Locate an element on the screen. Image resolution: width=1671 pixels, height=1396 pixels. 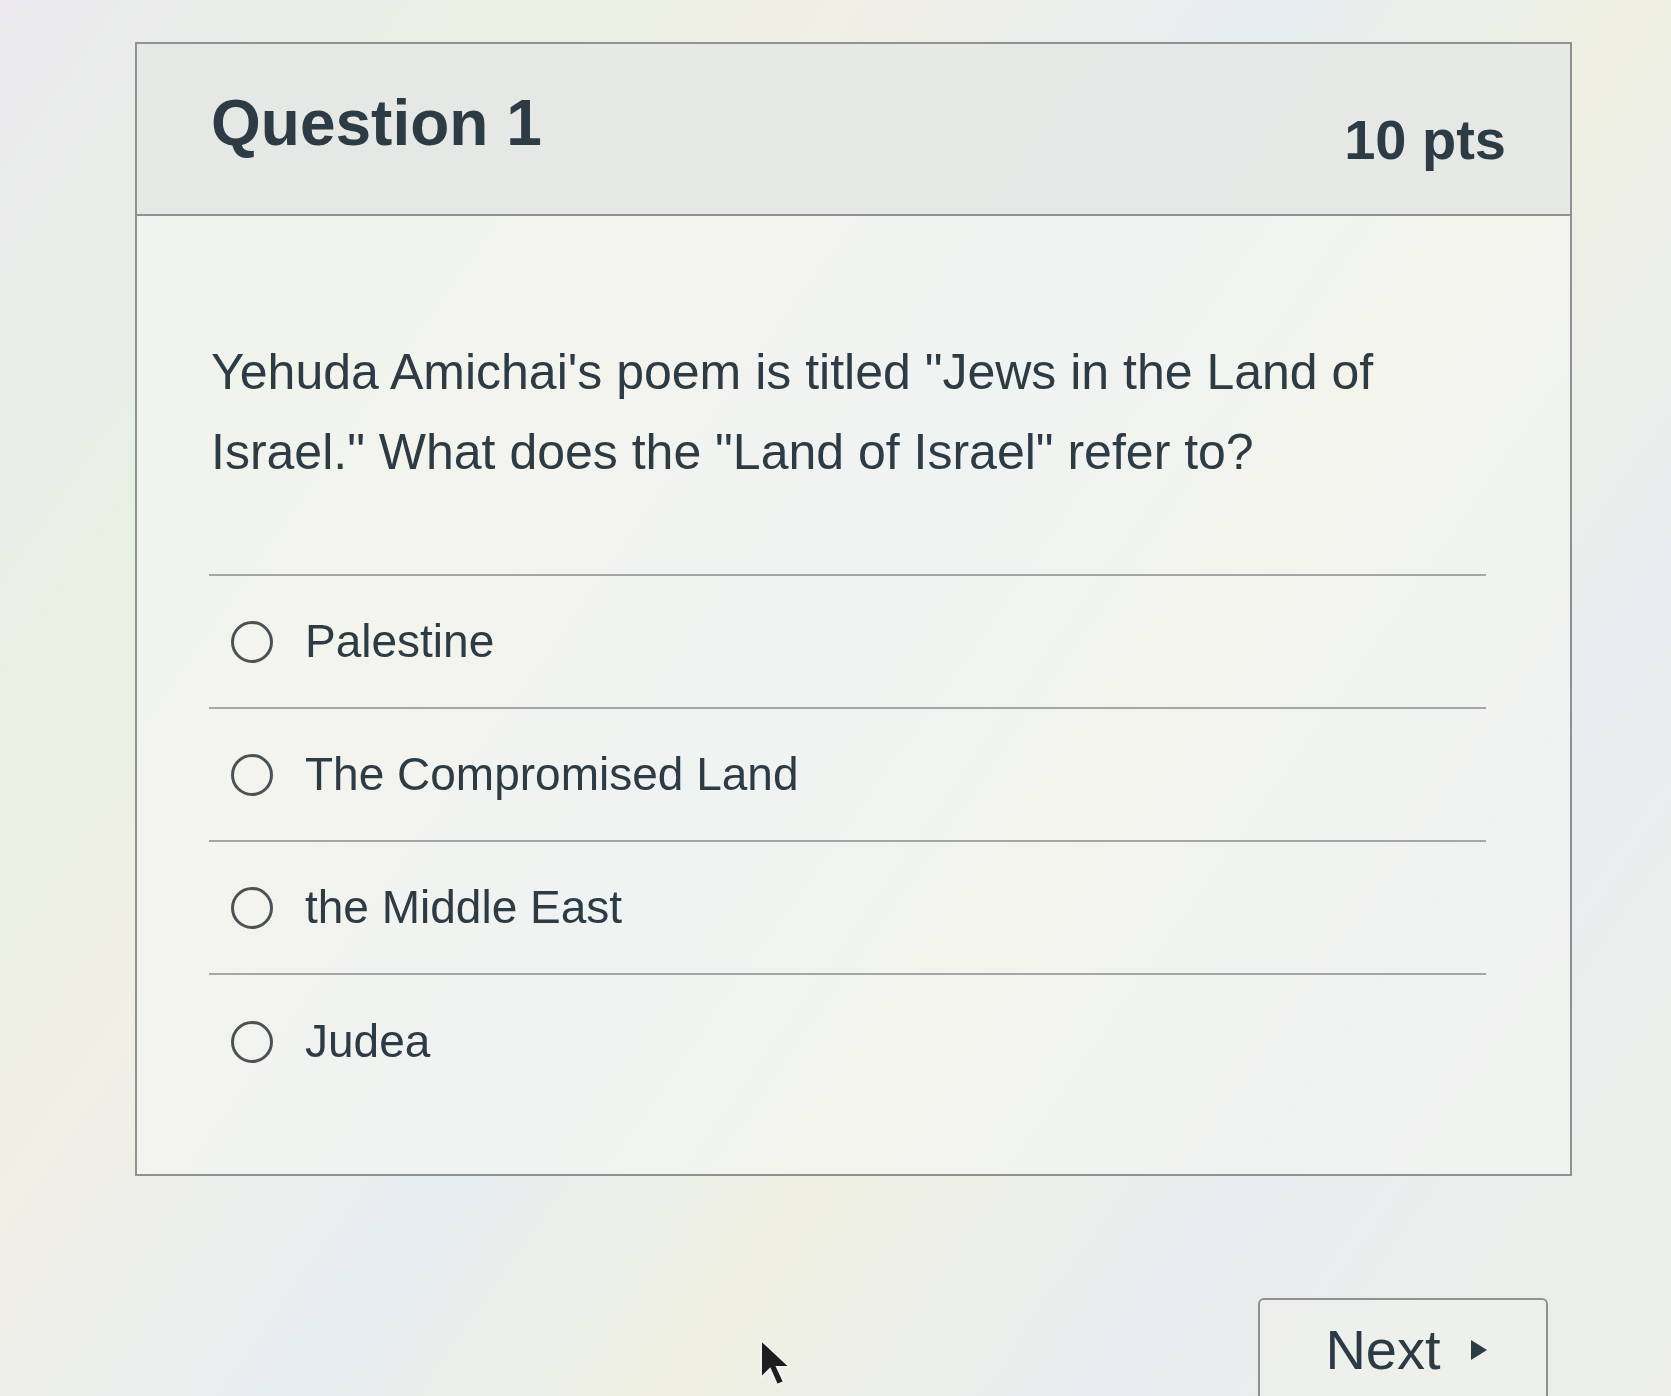
question-title: Question 1 is located at coordinates (376, 126).